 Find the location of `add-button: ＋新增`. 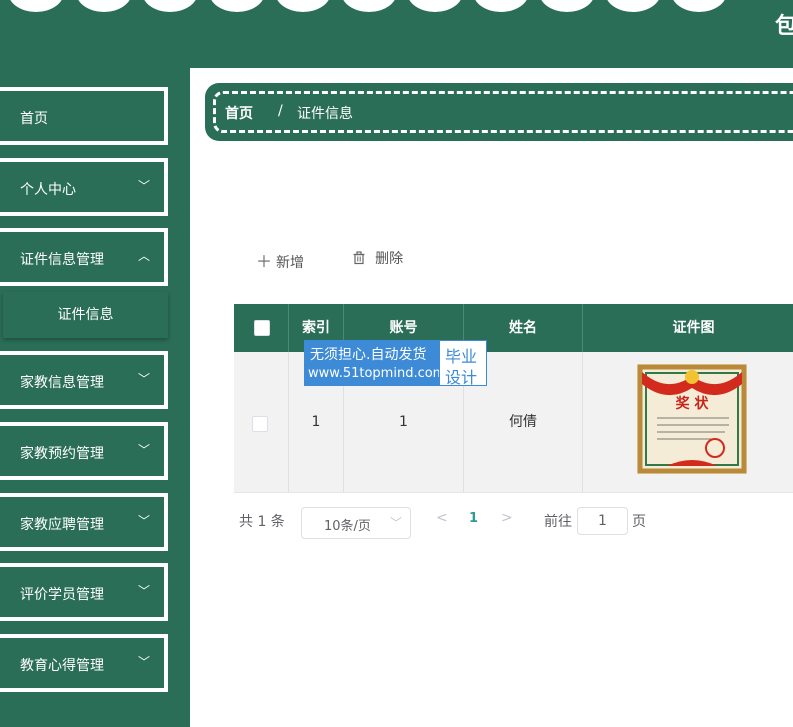

add-button: ＋新增 is located at coordinates (280, 260).